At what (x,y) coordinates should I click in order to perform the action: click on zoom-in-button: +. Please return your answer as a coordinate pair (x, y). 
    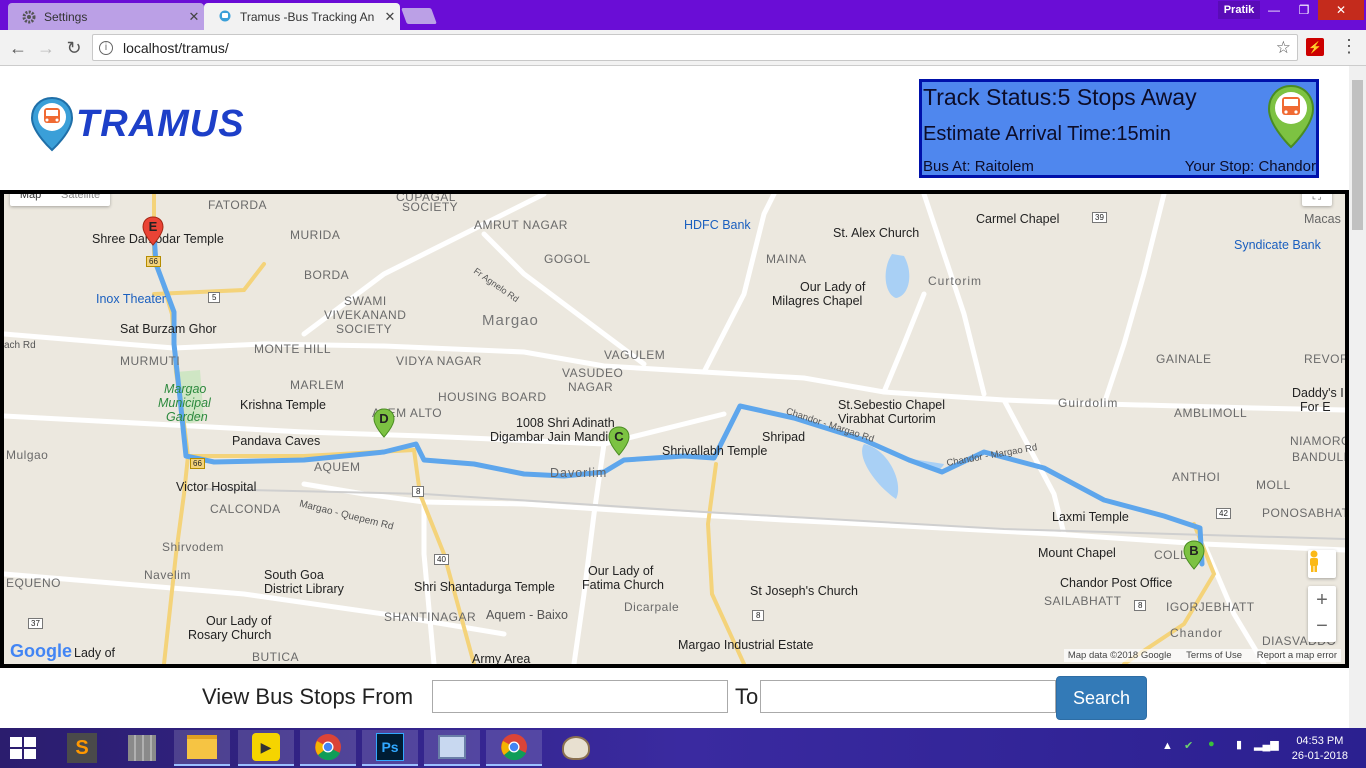
    Looking at the image, I should click on (1322, 600).